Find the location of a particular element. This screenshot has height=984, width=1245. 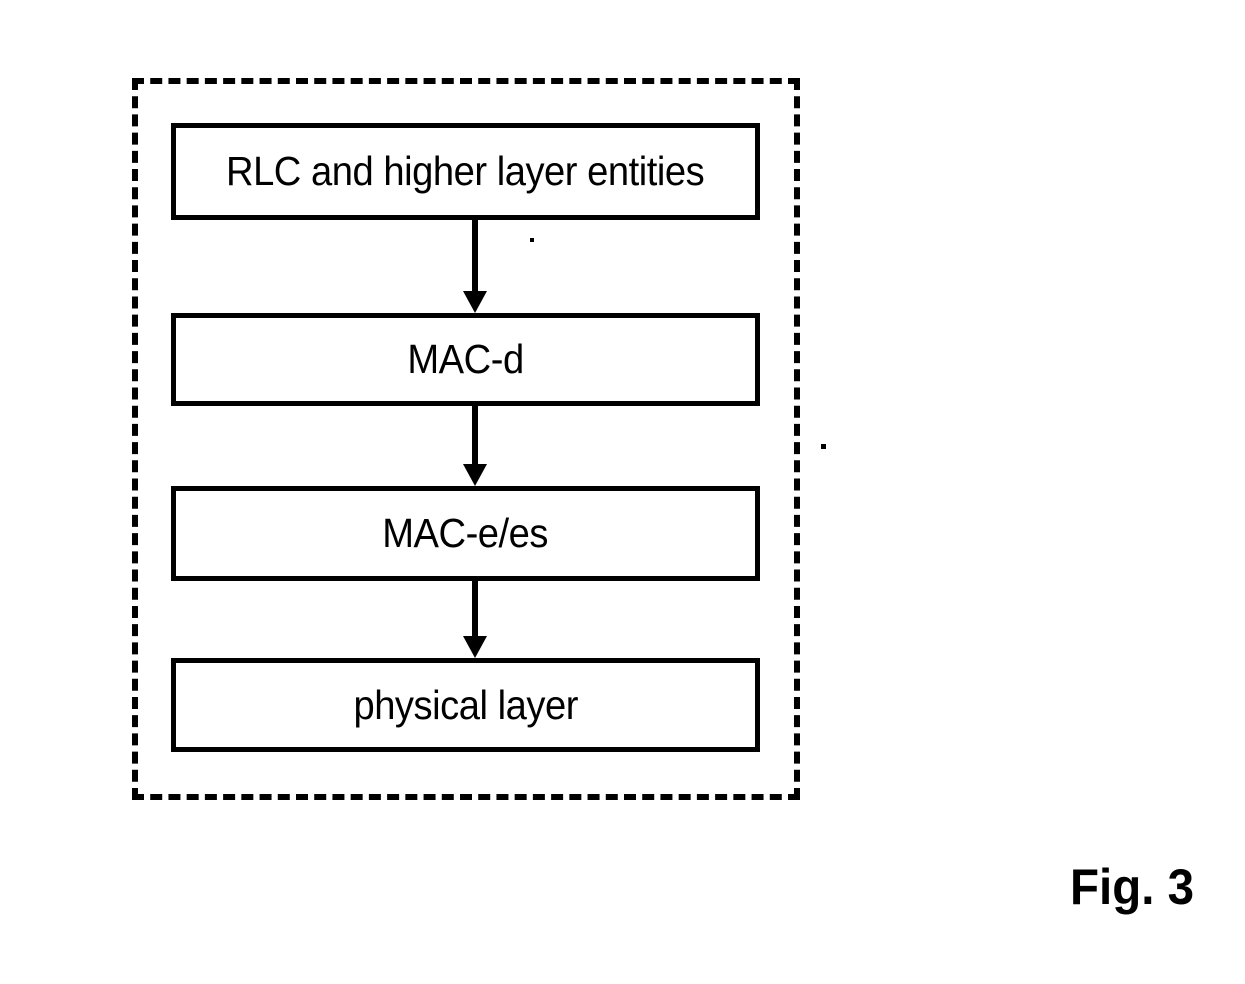

arrow-mac-e-es-to-physical-layer is located at coordinates (475, 619).